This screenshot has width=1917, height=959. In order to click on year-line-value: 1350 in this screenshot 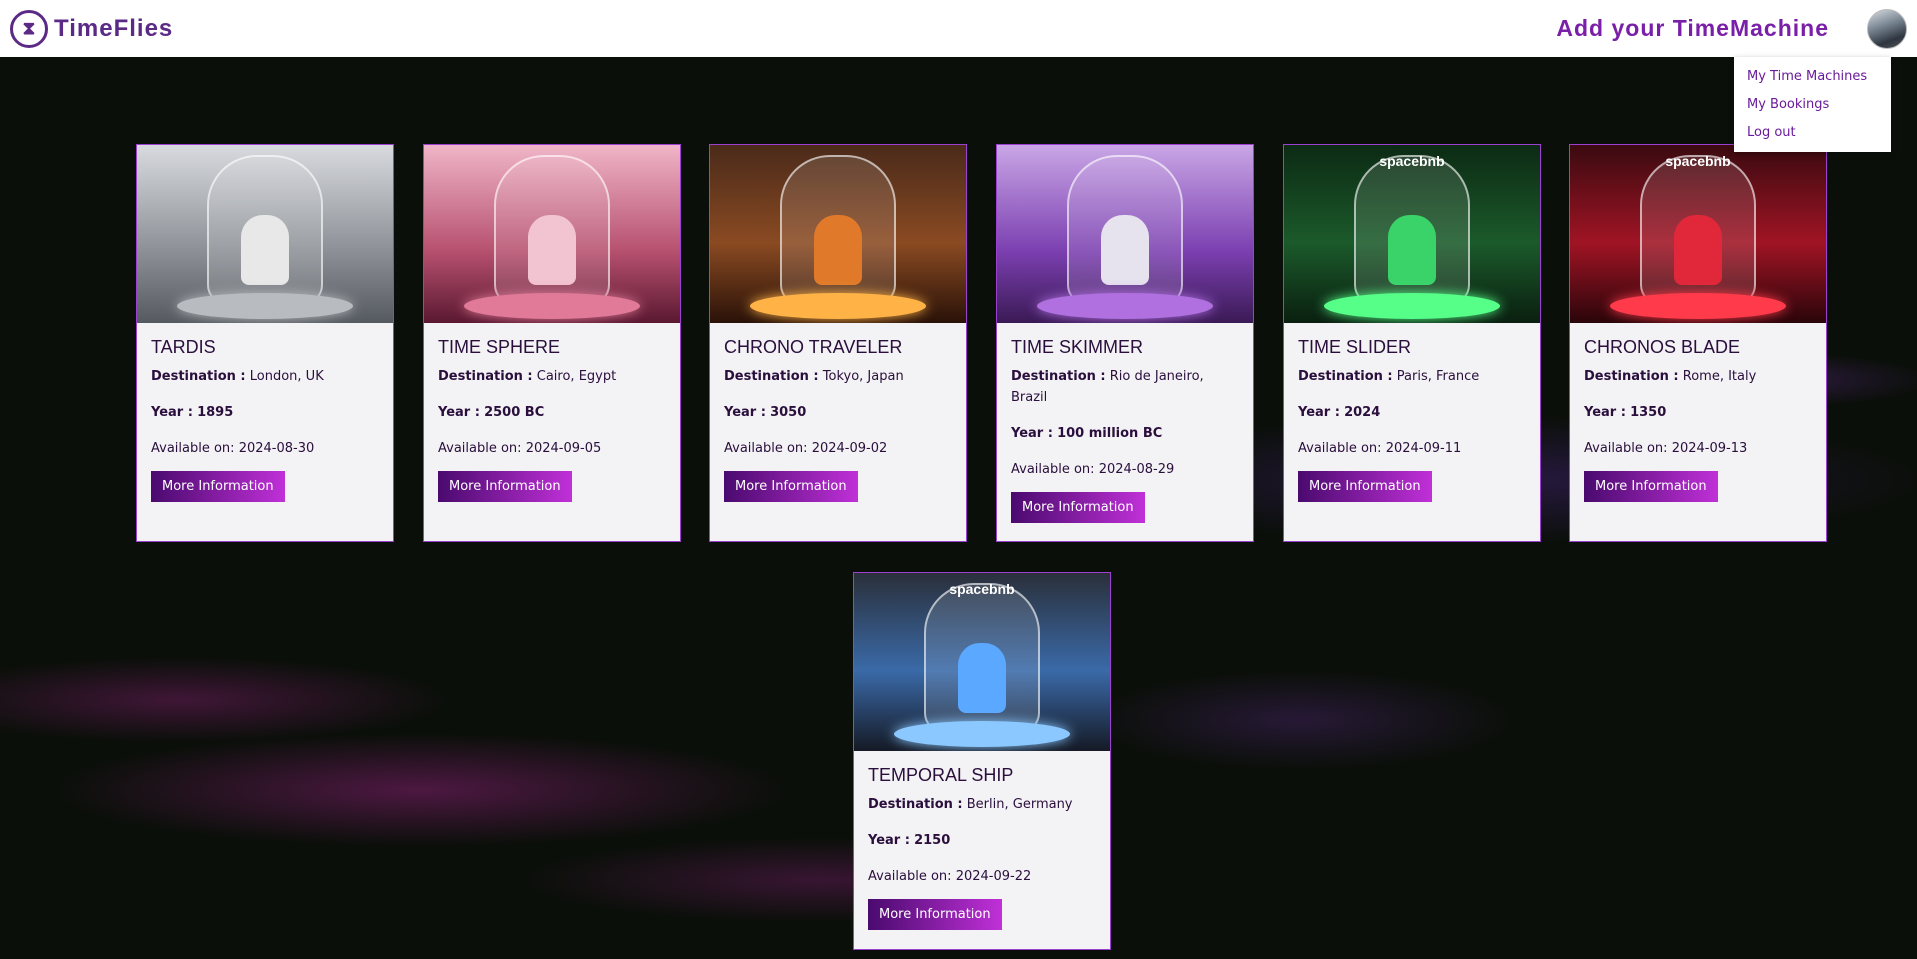, I will do `click(1648, 412)`.